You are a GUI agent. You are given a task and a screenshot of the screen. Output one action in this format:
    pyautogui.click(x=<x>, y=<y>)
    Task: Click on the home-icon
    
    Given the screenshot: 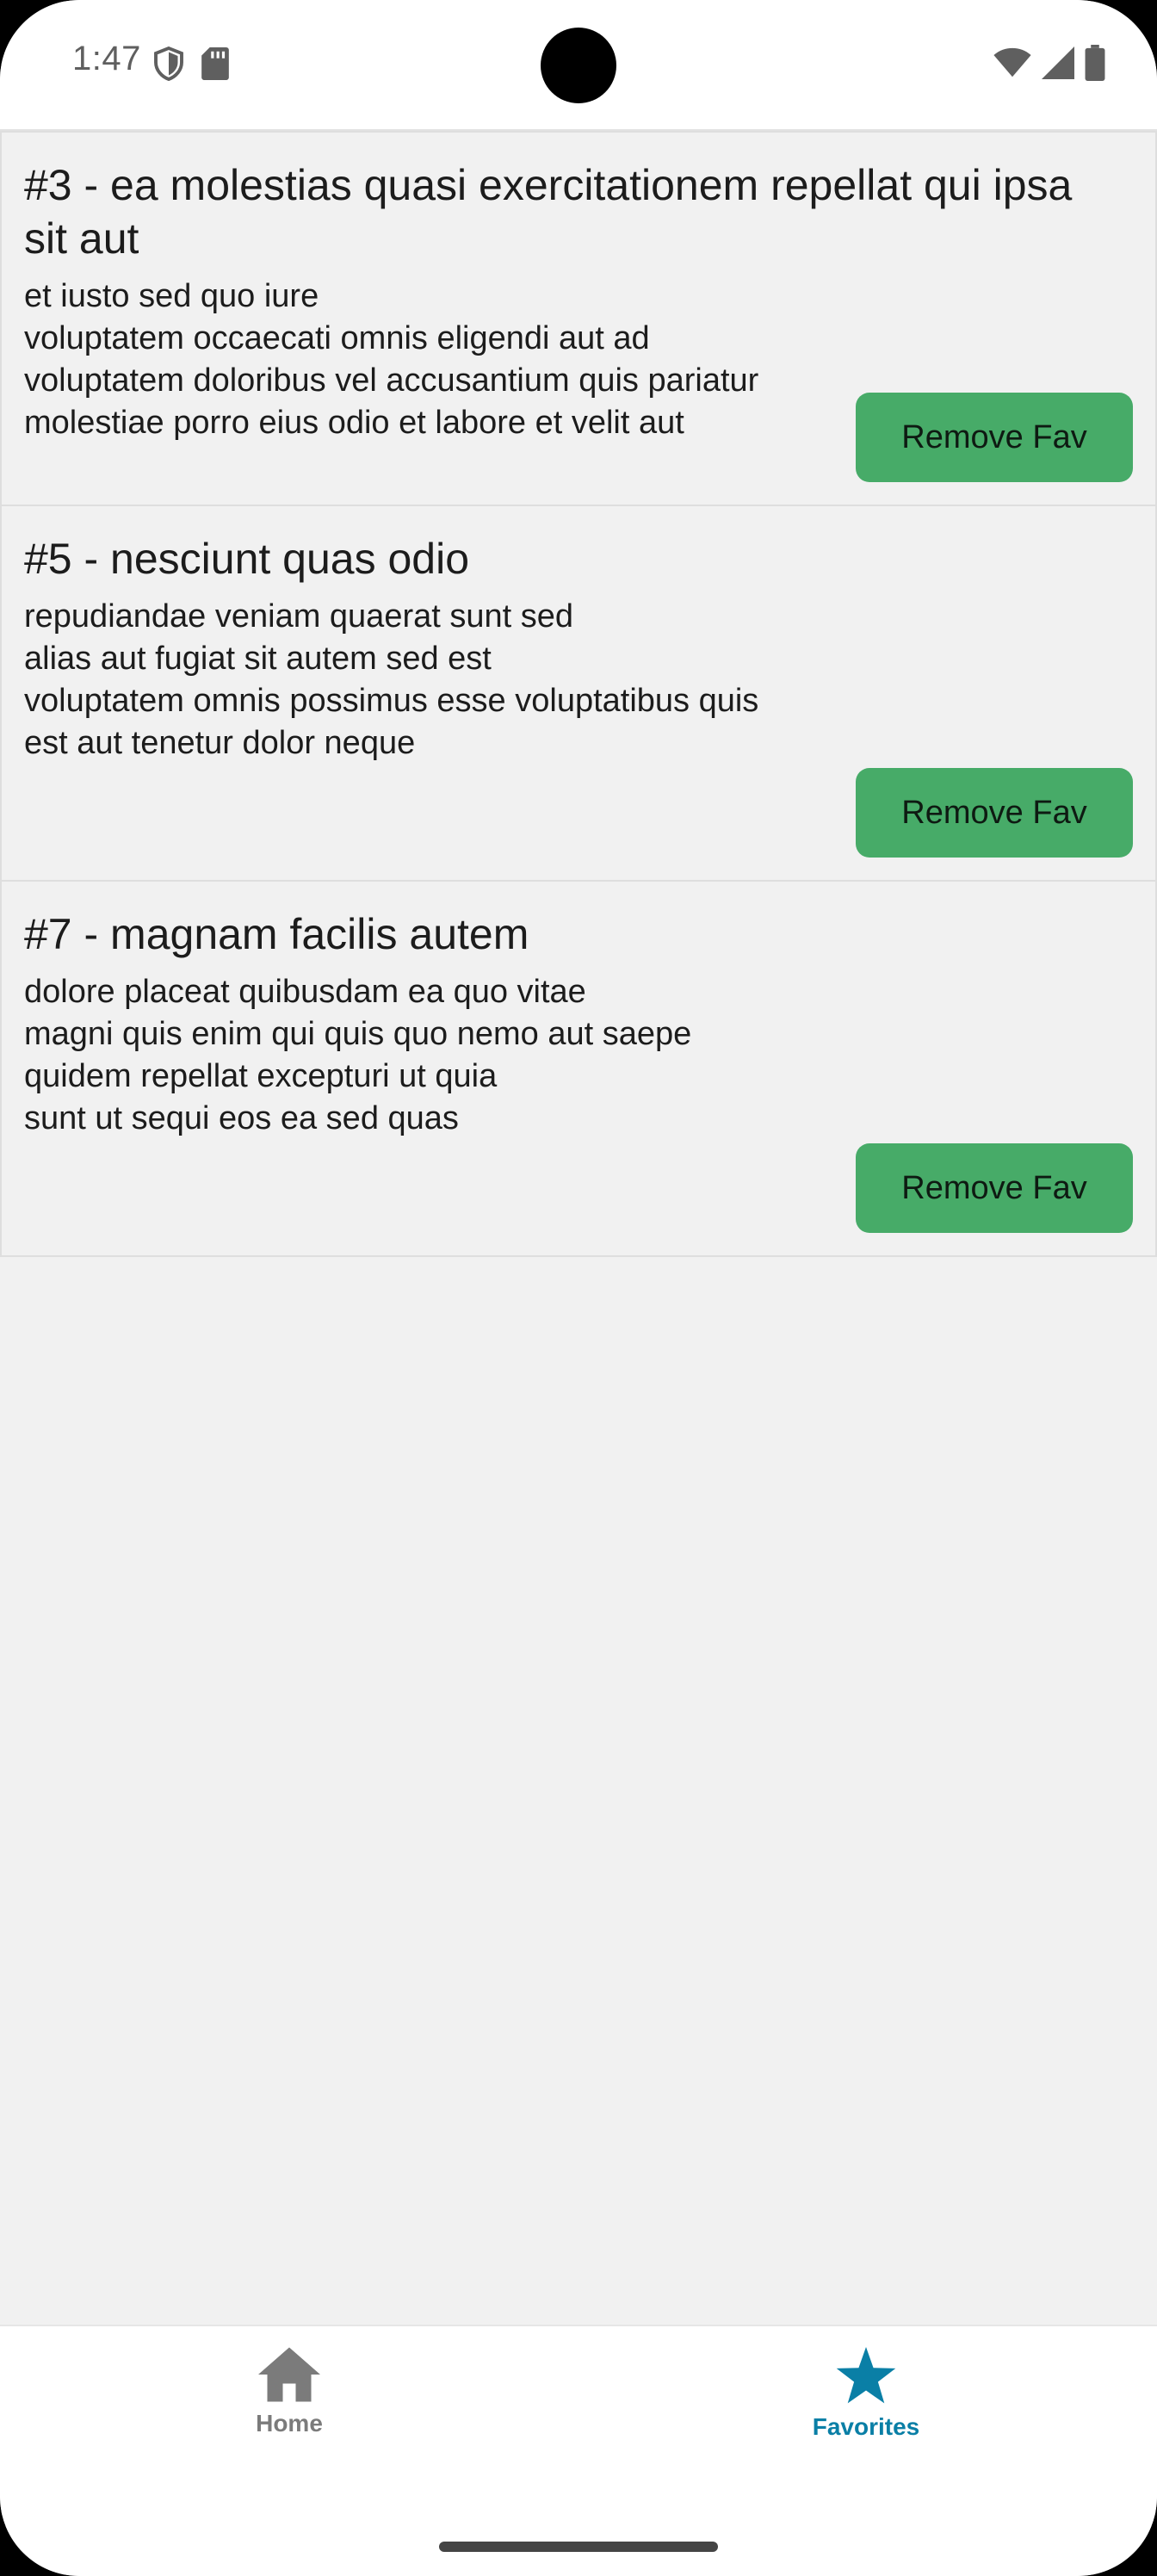 What is the action you would take?
    pyautogui.click(x=289, y=2377)
    